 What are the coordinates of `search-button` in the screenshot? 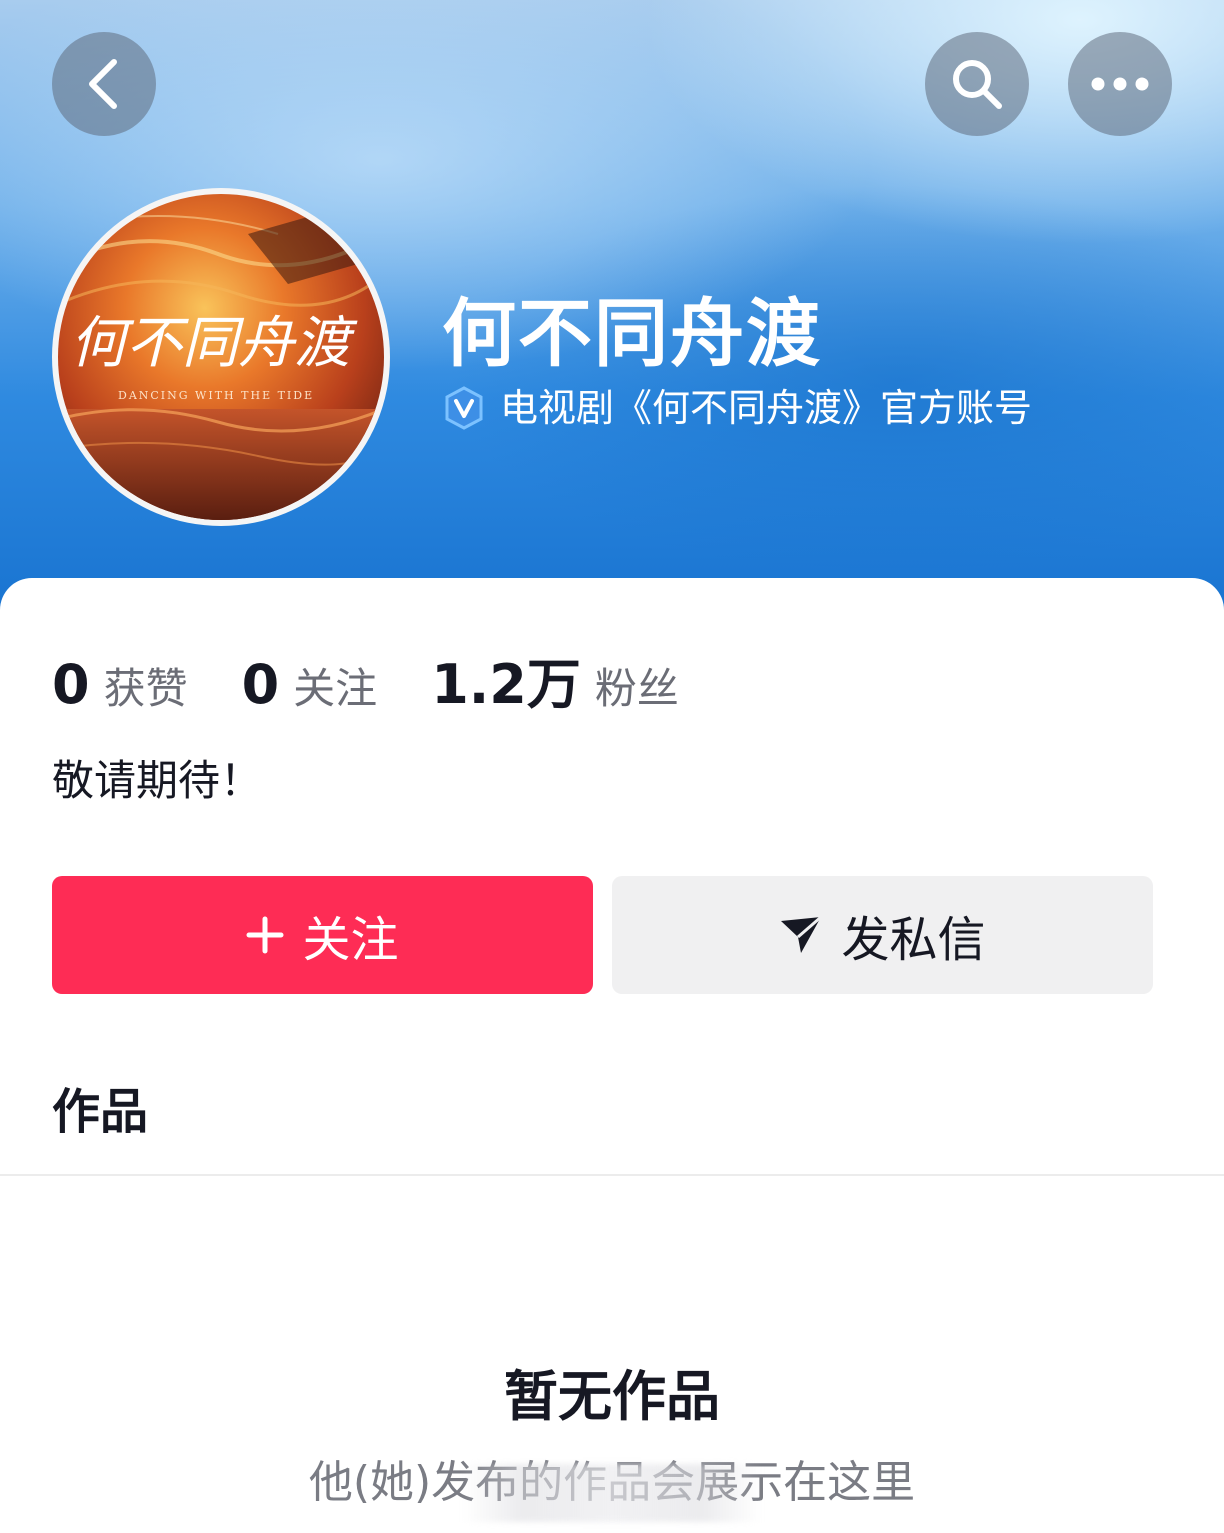 It's located at (977, 84).